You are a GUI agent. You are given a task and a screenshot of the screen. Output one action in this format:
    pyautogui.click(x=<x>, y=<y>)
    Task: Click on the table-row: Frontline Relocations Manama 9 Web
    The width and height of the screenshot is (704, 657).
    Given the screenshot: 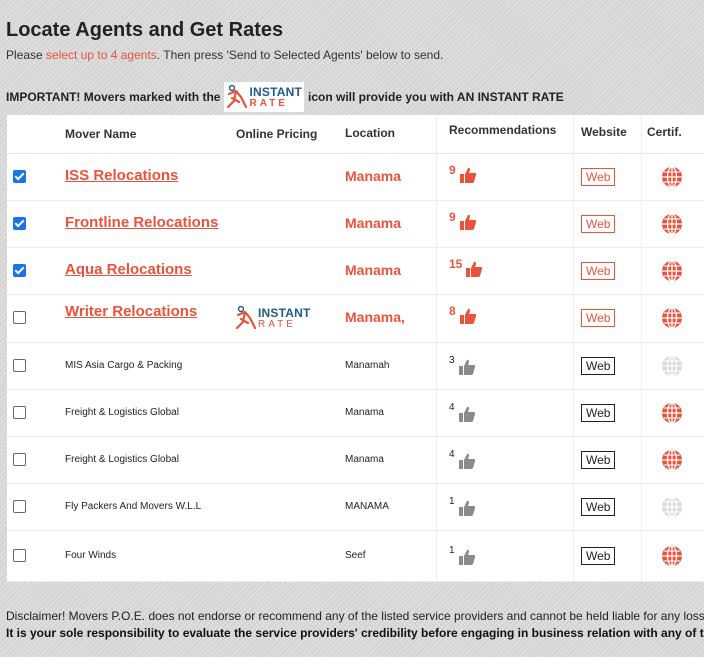 What is the action you would take?
    pyautogui.click(x=355, y=224)
    